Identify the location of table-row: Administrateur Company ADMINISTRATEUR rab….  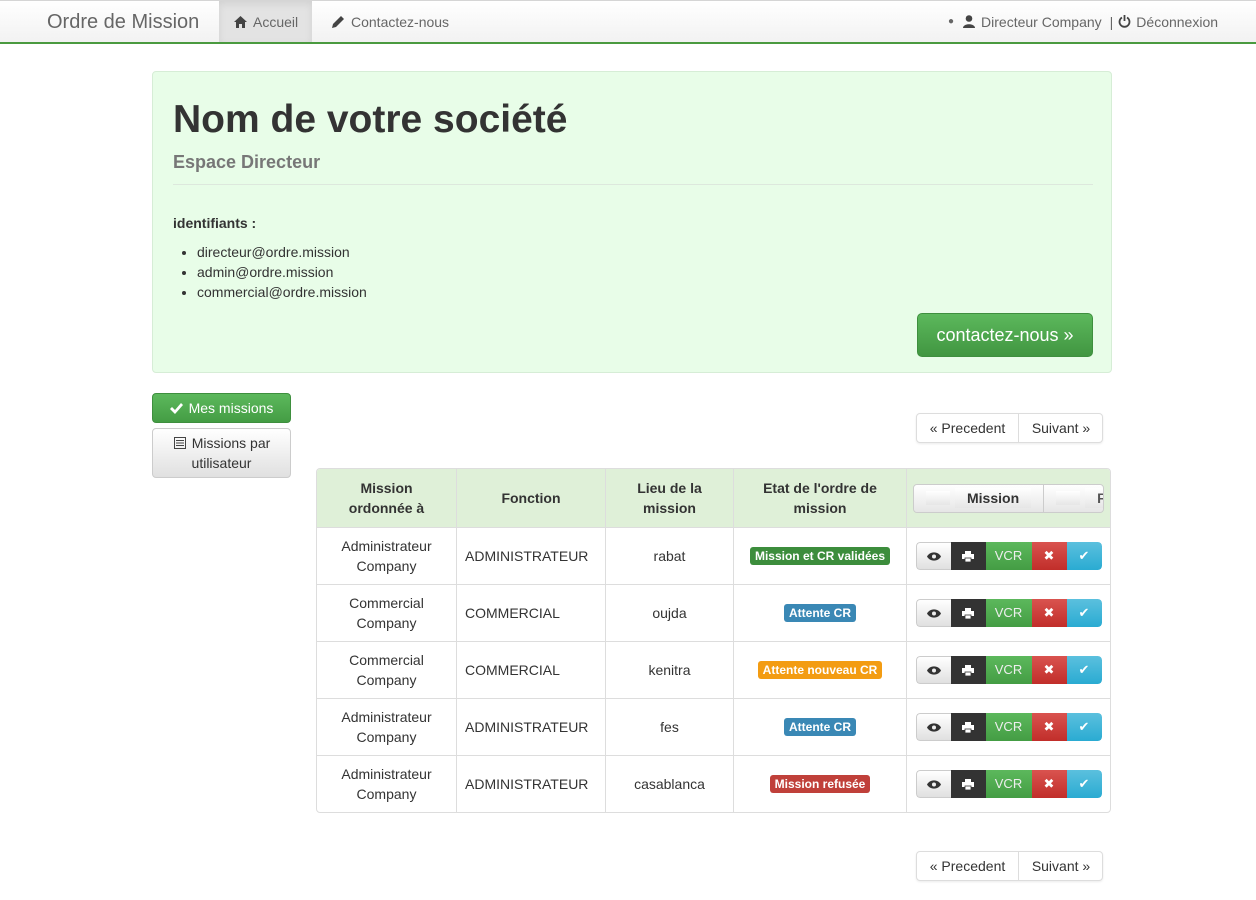
(713, 555).